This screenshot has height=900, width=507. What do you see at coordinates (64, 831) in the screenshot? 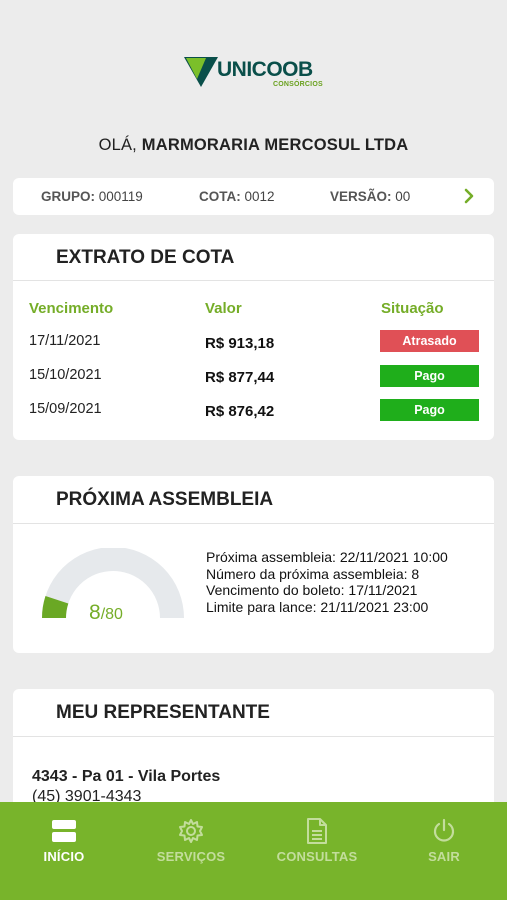
I see `home-card-icon` at bounding box center [64, 831].